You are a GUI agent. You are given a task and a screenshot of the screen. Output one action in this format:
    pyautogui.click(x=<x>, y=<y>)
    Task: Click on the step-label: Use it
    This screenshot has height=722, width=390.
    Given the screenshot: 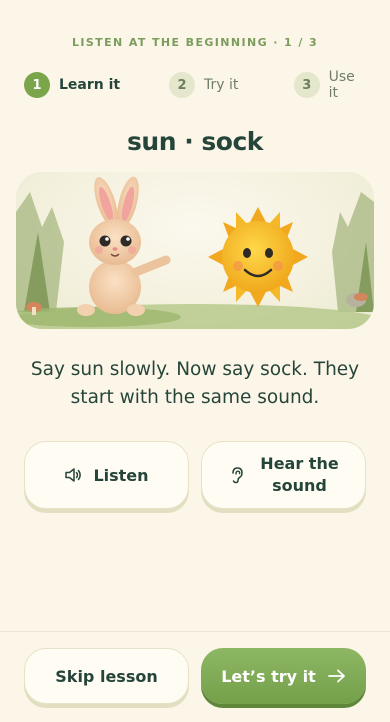 What is the action you would take?
    pyautogui.click(x=341, y=85)
    